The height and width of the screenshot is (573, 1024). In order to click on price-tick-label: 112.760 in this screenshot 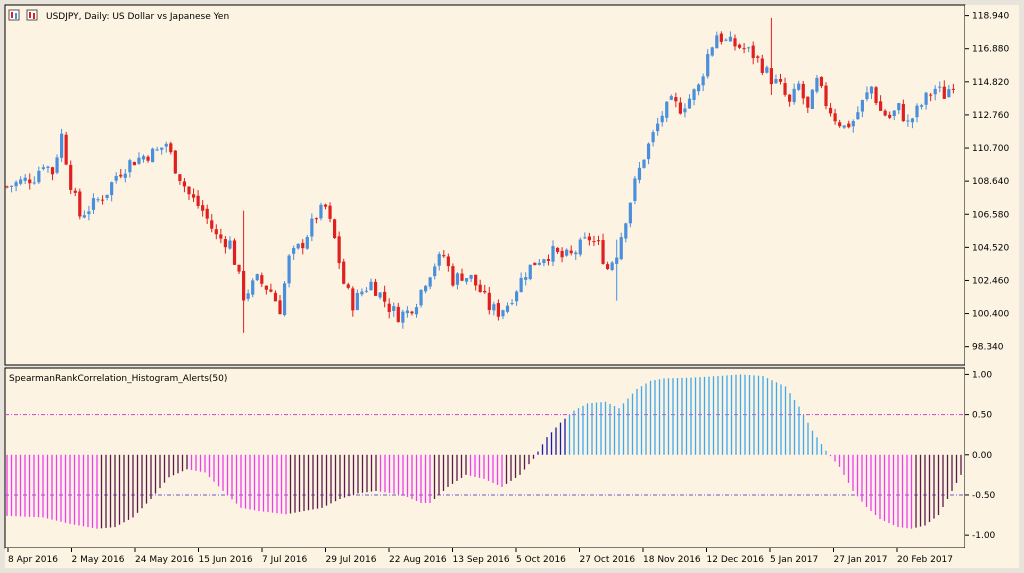, I will do `click(990, 116)`.